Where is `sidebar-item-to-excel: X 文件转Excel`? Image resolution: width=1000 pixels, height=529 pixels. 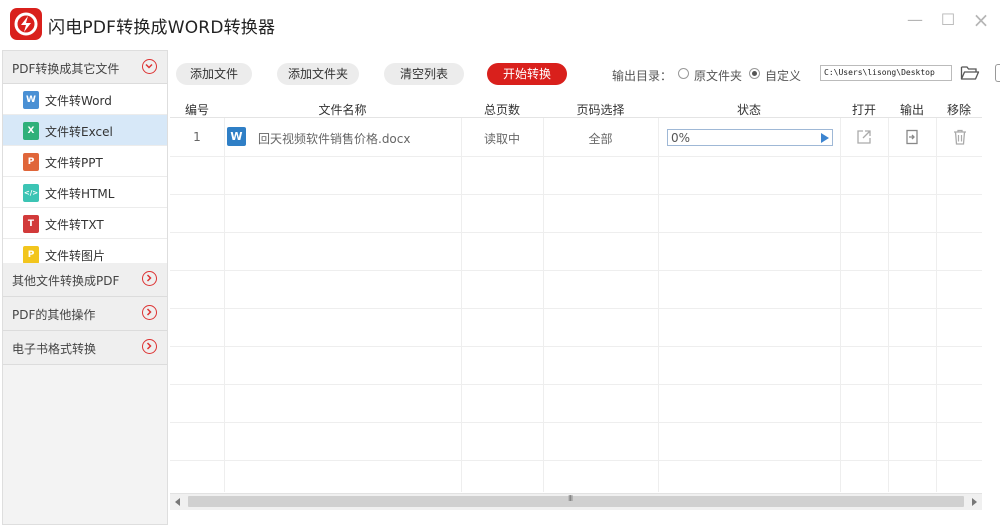 sidebar-item-to-excel: X 文件转Excel is located at coordinates (85, 130).